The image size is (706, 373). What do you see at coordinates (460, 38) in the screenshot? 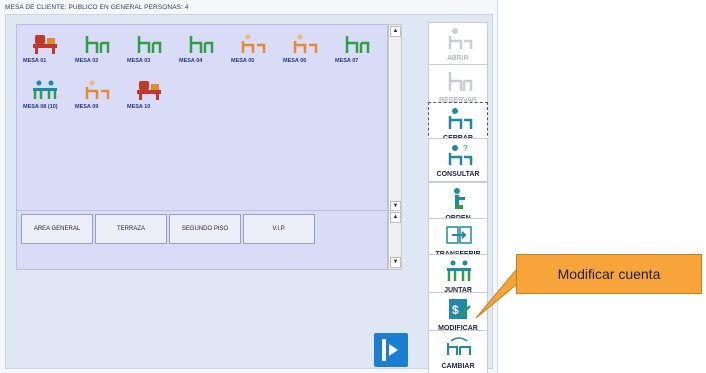
I see `open-table-icon` at bounding box center [460, 38].